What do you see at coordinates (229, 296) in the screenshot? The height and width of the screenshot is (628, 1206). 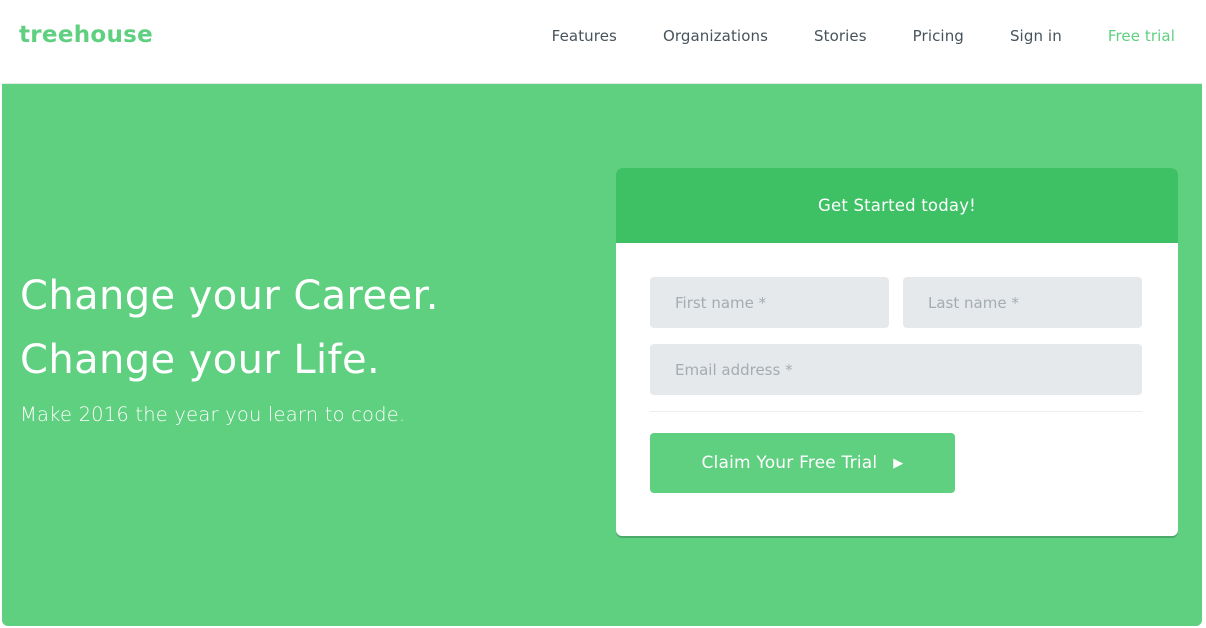 I see `headline-line-career: Change your Career.` at bounding box center [229, 296].